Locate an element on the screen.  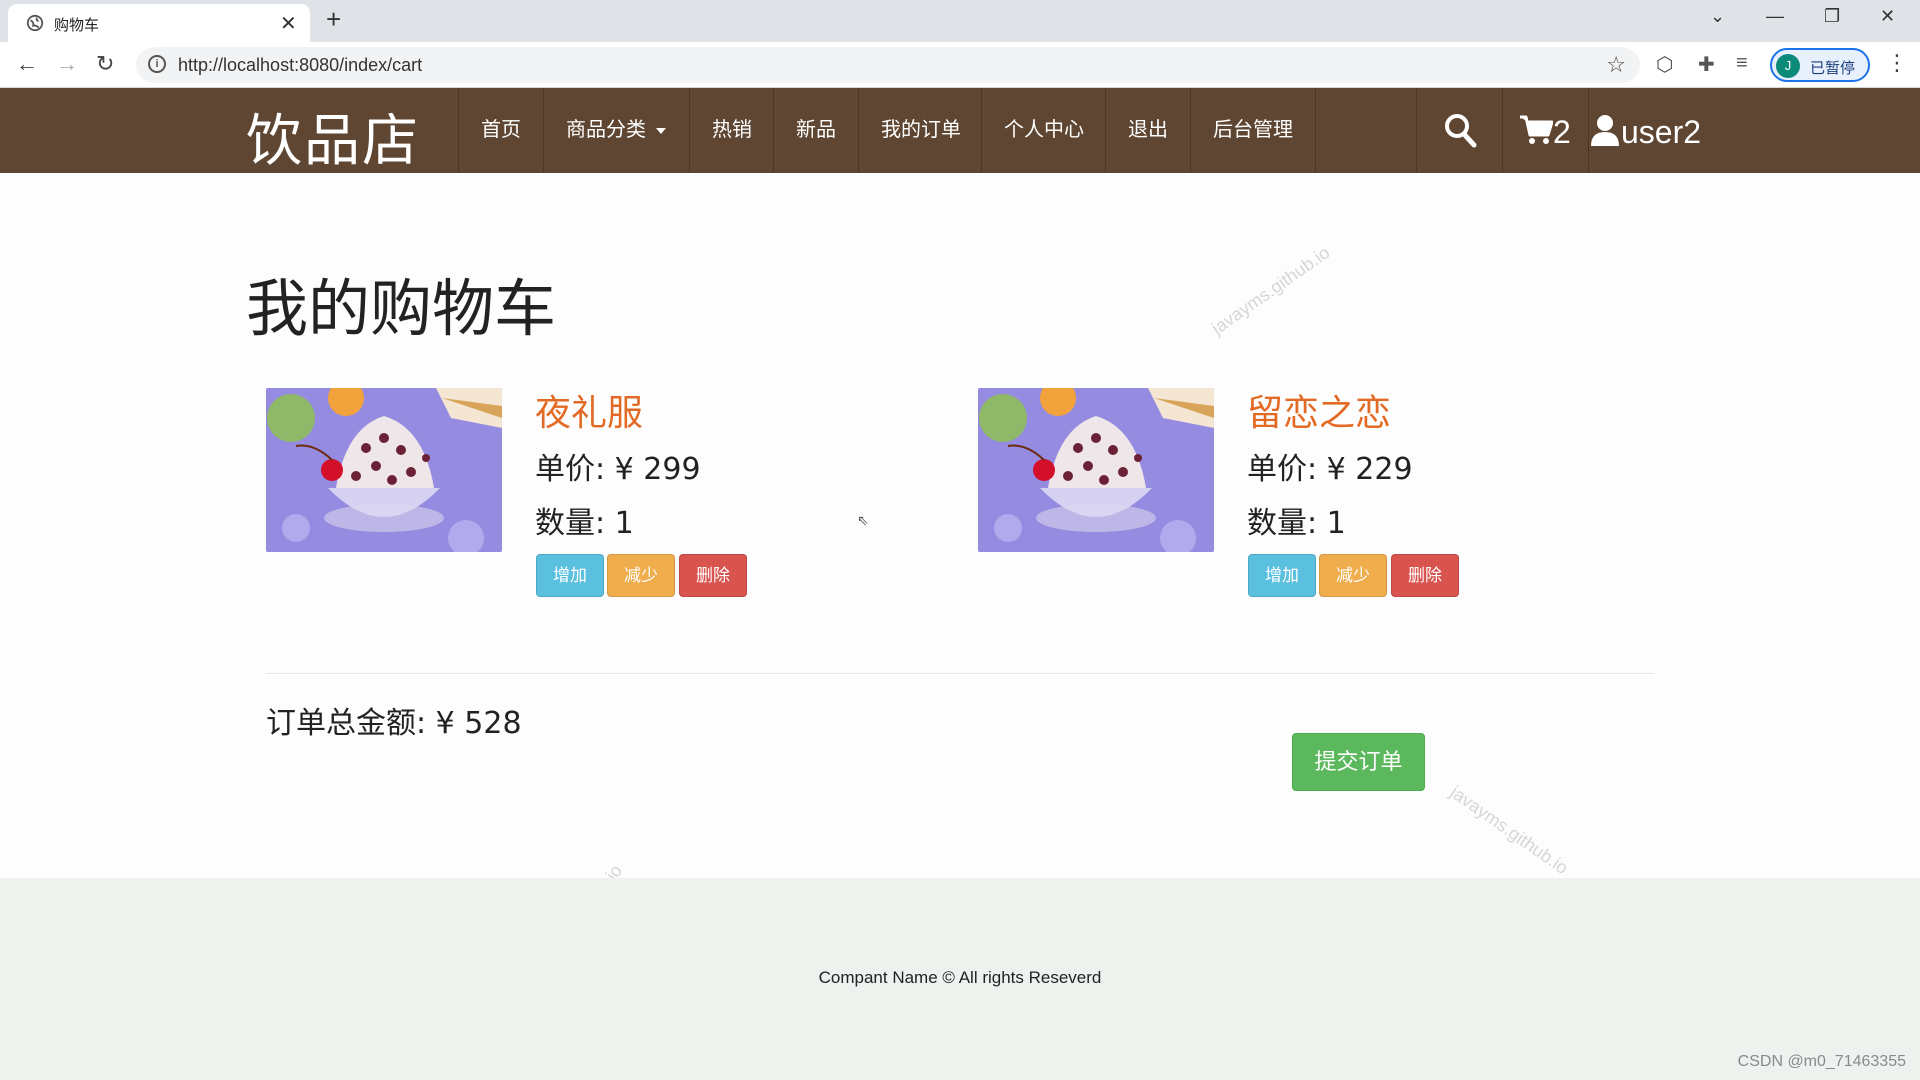
browser-tab-bar: 购物车 ✕ + ⌄ — ❐ ✕ is located at coordinates (960, 21).